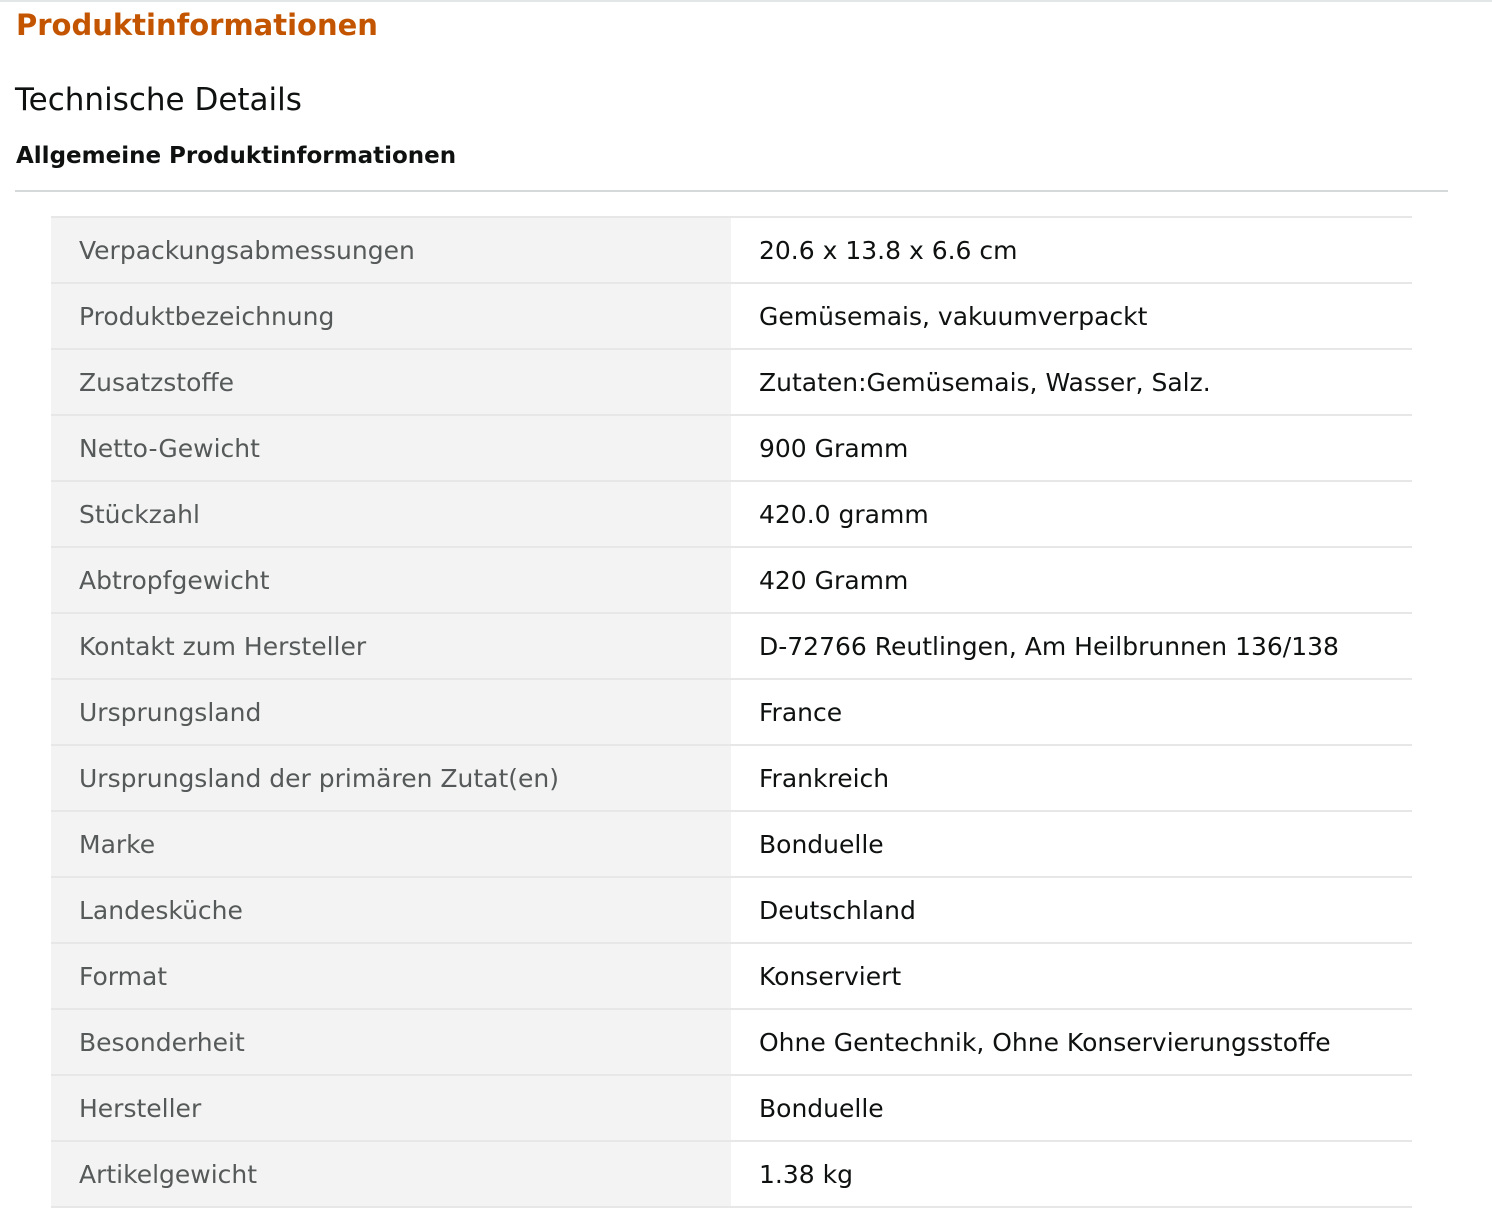 Image resolution: width=1492 pixels, height=1232 pixels. What do you see at coordinates (391, 1042) in the screenshot?
I see `row-label: Besonderheit` at bounding box center [391, 1042].